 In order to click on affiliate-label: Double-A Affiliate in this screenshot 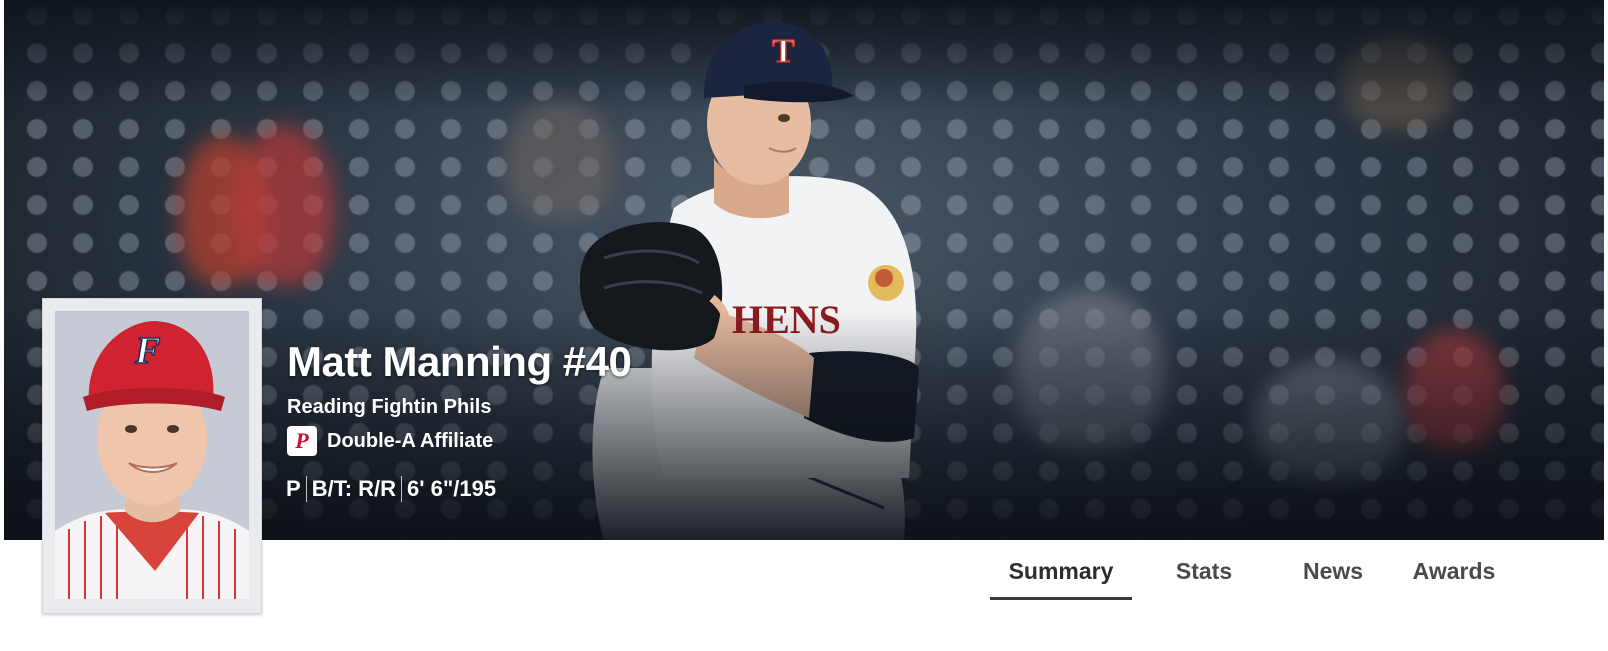, I will do `click(410, 440)`.